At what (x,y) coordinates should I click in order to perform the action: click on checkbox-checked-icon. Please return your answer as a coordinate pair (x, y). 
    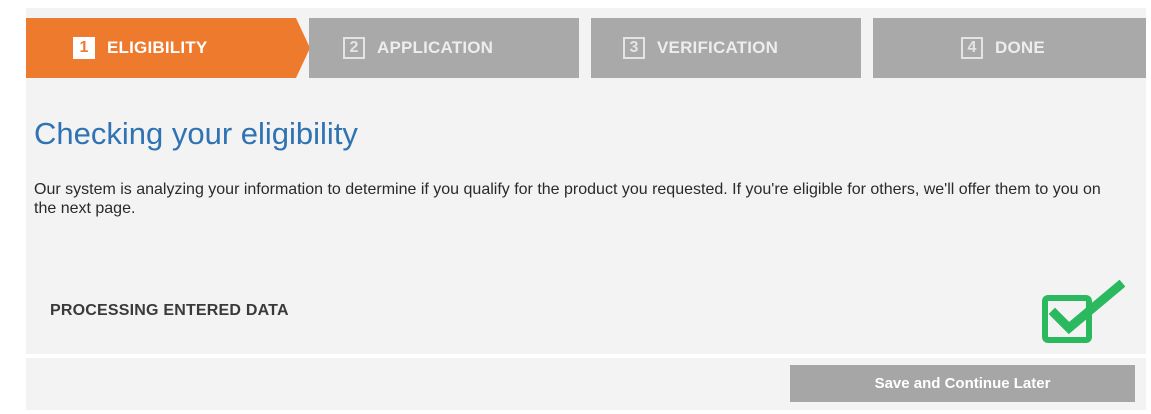
    Looking at the image, I should click on (1083, 311).